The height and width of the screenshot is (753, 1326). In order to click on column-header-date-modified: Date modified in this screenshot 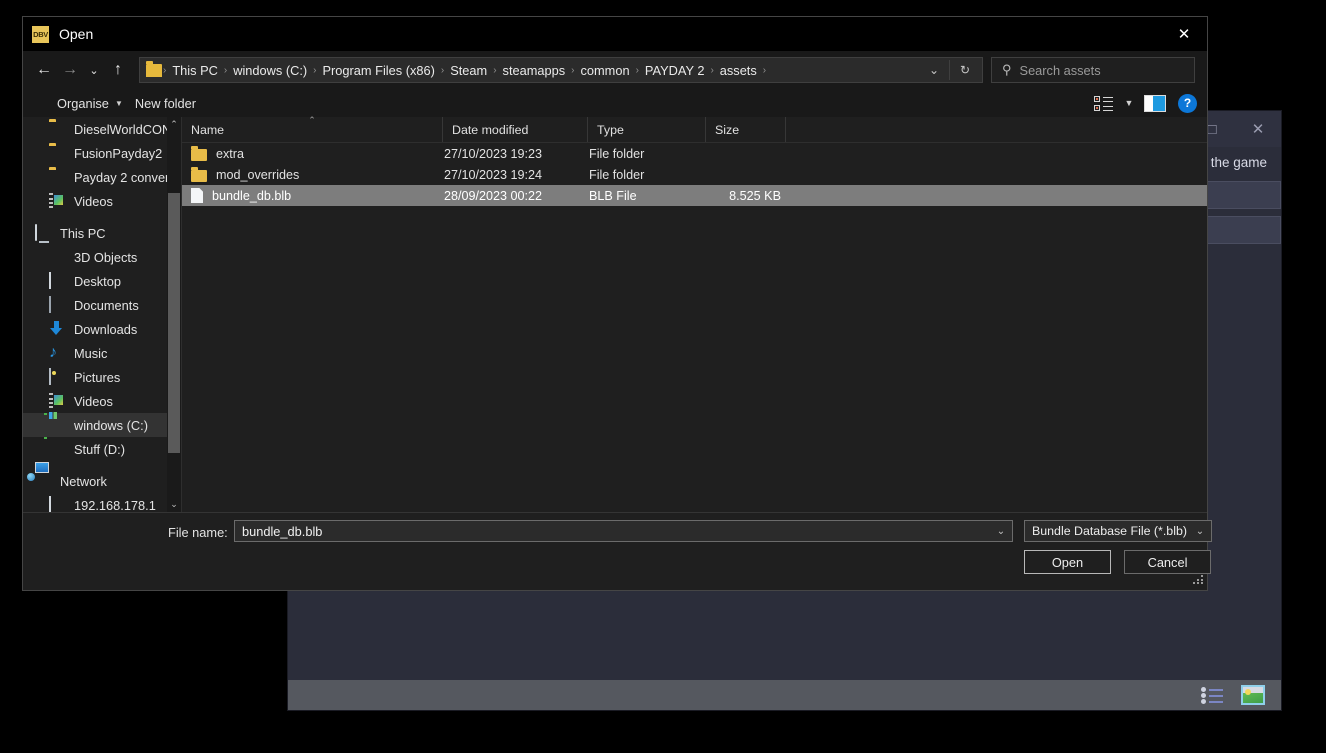, I will do `click(515, 129)`.